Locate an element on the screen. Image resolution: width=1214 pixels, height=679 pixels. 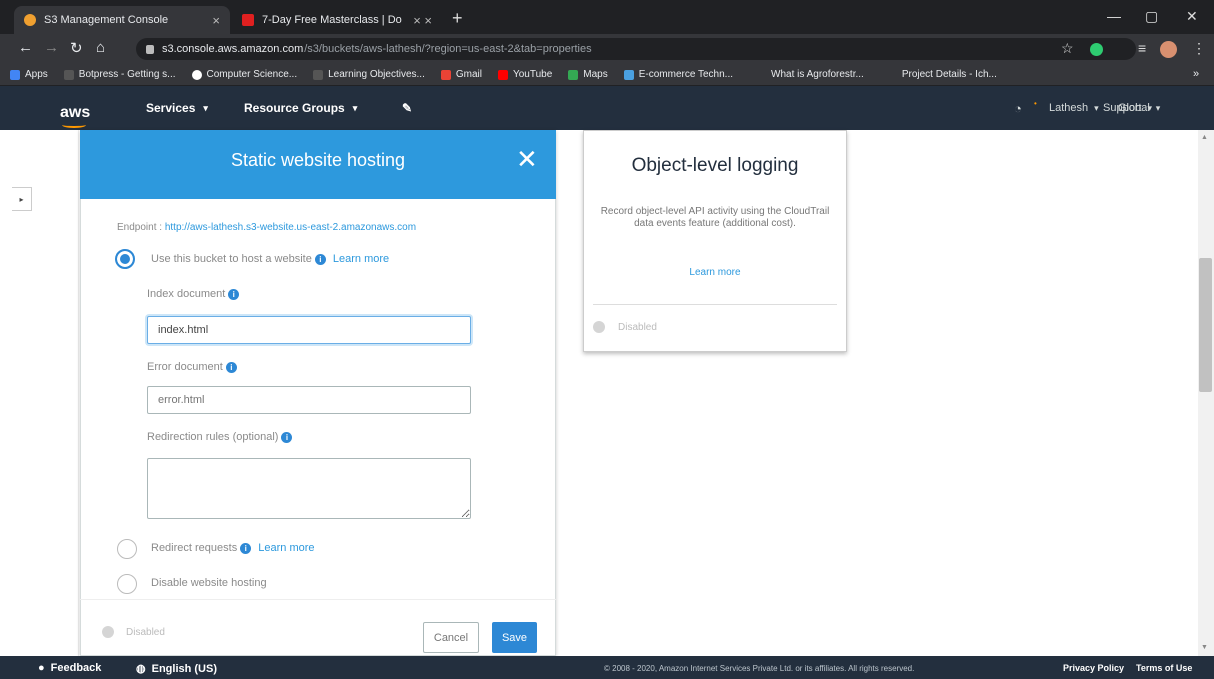
services-menu: Services ▾ is located at coordinates (177, 108).